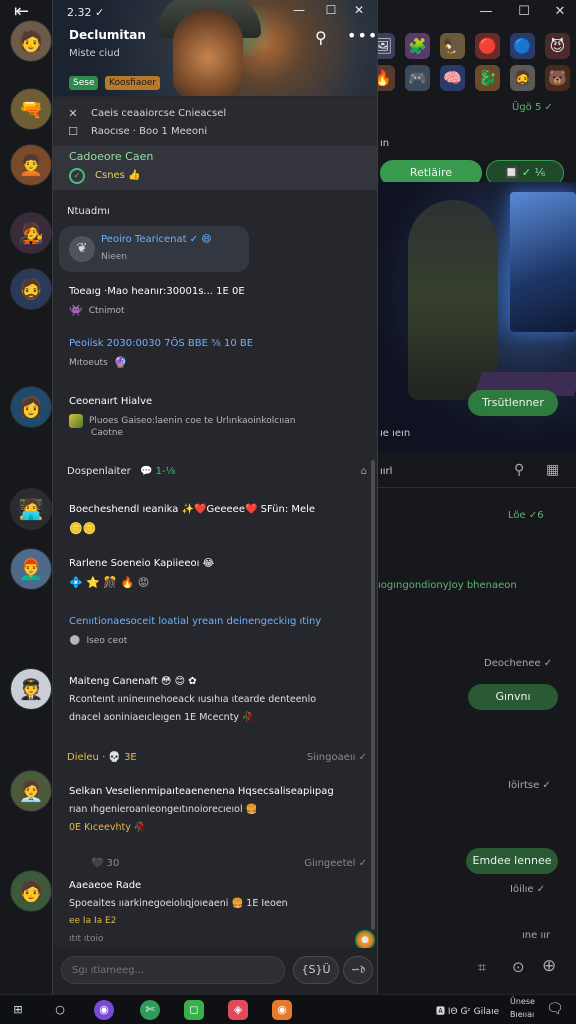 This screenshot has height=1024, width=576. Describe the element at coordinates (358, 970) in the screenshot. I see `voice-button: ∽𝔡` at that location.